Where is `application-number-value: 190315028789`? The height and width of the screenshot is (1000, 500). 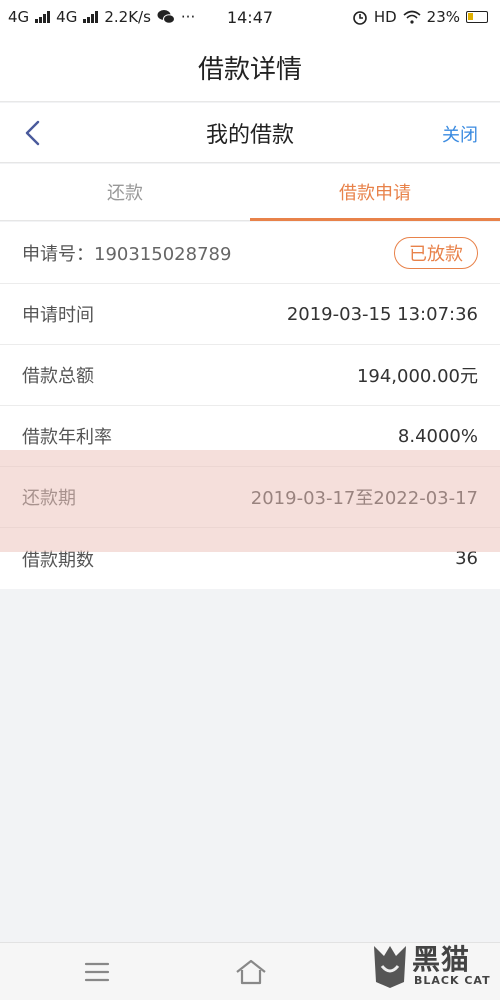 application-number-value: 190315028789 is located at coordinates (163, 254).